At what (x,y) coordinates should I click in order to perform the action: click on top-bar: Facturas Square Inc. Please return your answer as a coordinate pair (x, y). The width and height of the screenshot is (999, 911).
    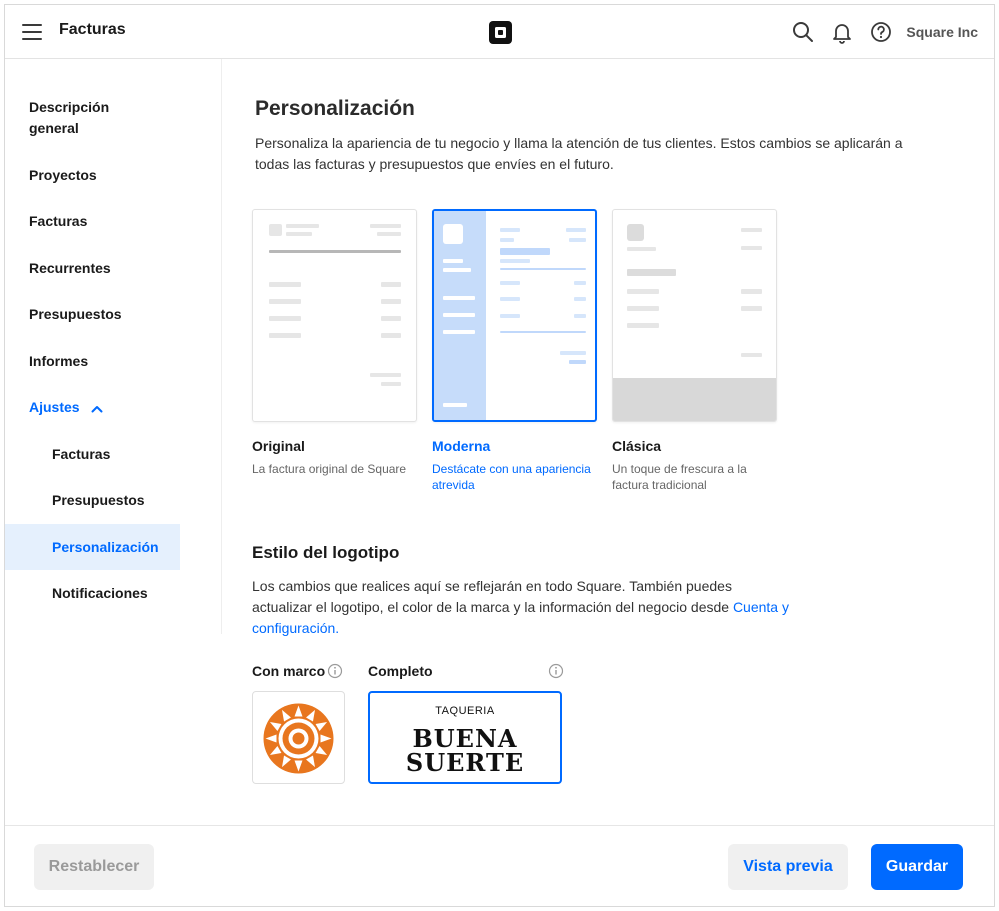
    Looking at the image, I should click on (499, 32).